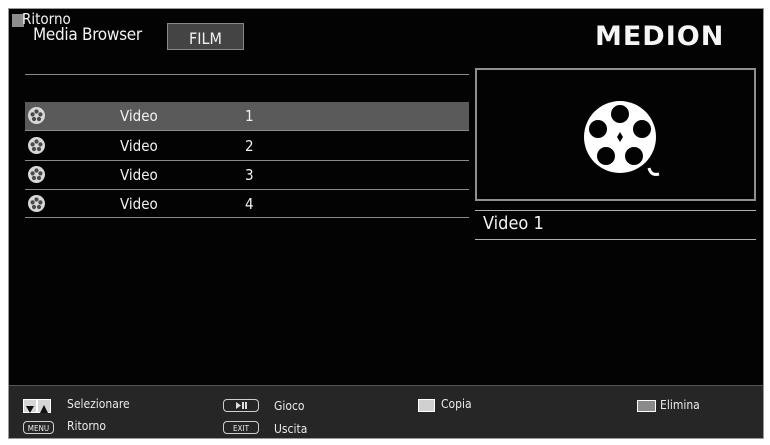 The width and height of the screenshot is (770, 445). Describe the element at coordinates (247, 217) in the screenshot. I see `list-bottom-divider` at that location.